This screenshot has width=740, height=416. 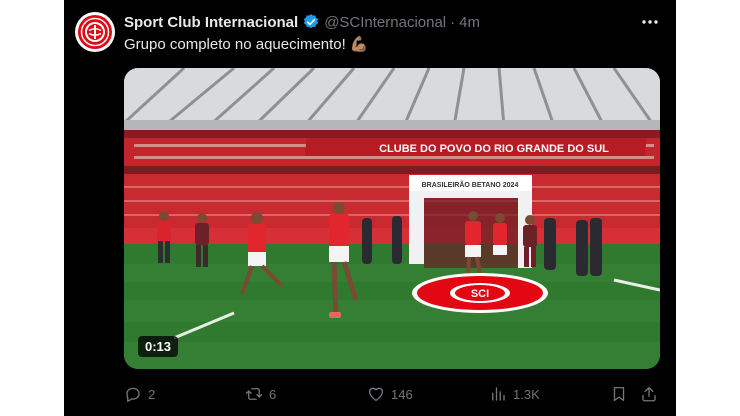 I want to click on view-count: 1.3K, so click(x=526, y=394).